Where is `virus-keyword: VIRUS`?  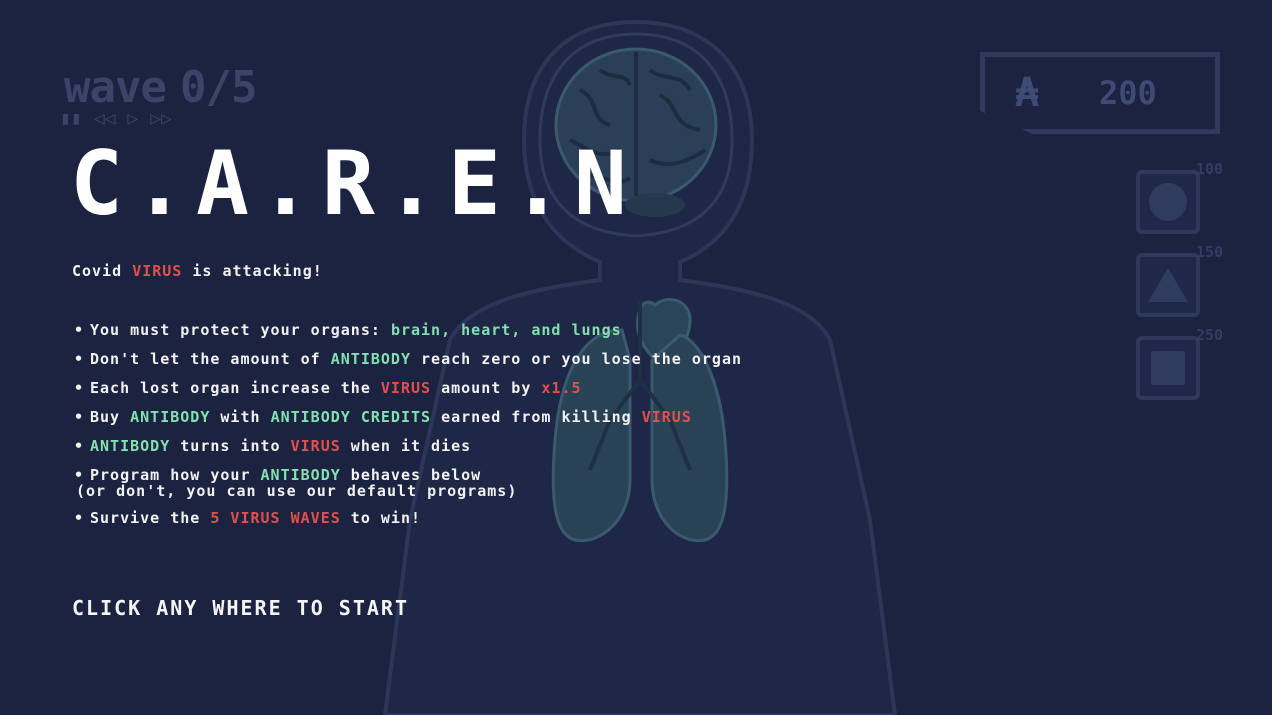
virus-keyword: VIRUS is located at coordinates (157, 271).